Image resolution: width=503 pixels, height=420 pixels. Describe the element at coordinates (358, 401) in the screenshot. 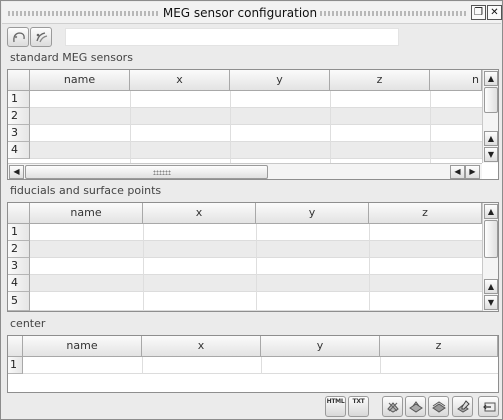

I see `txt-button-label: TXT` at that location.